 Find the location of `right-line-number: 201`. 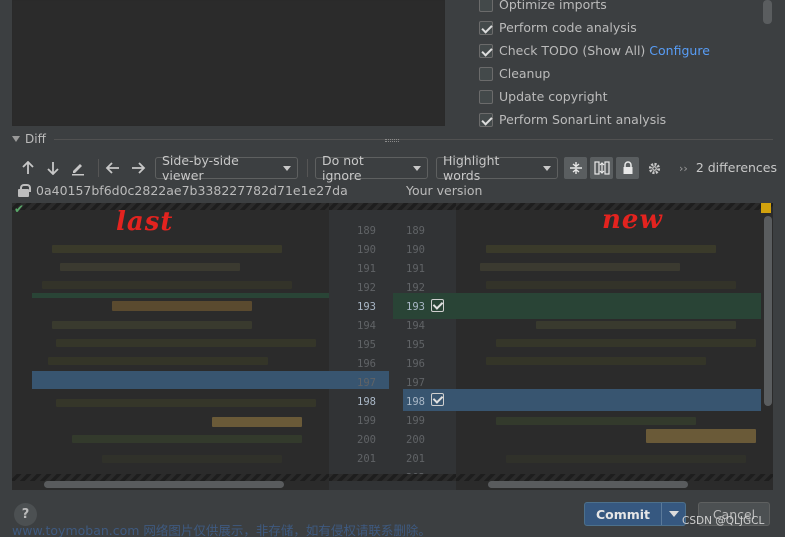

right-line-number: 201 is located at coordinates (415, 459).